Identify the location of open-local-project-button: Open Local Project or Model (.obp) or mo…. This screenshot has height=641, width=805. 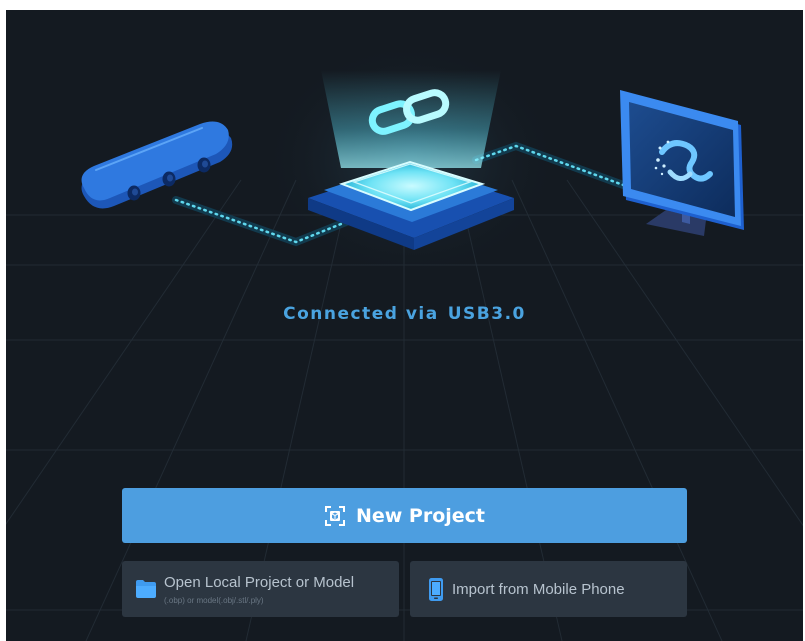
(260, 589).